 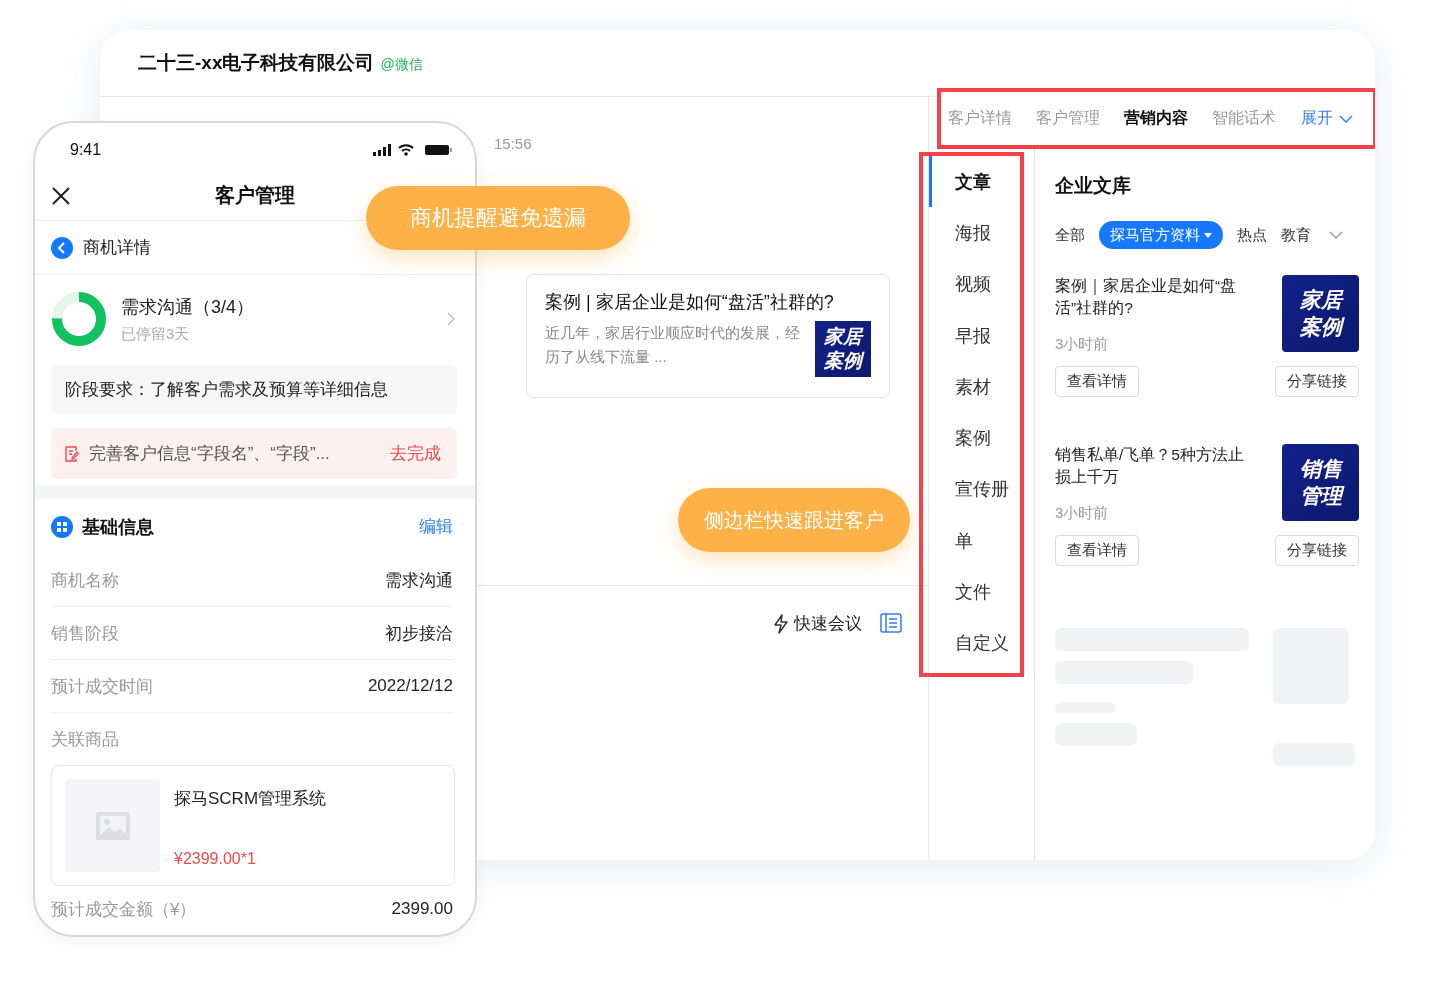 I want to click on field-value: 2022/12/12, so click(x=410, y=686).